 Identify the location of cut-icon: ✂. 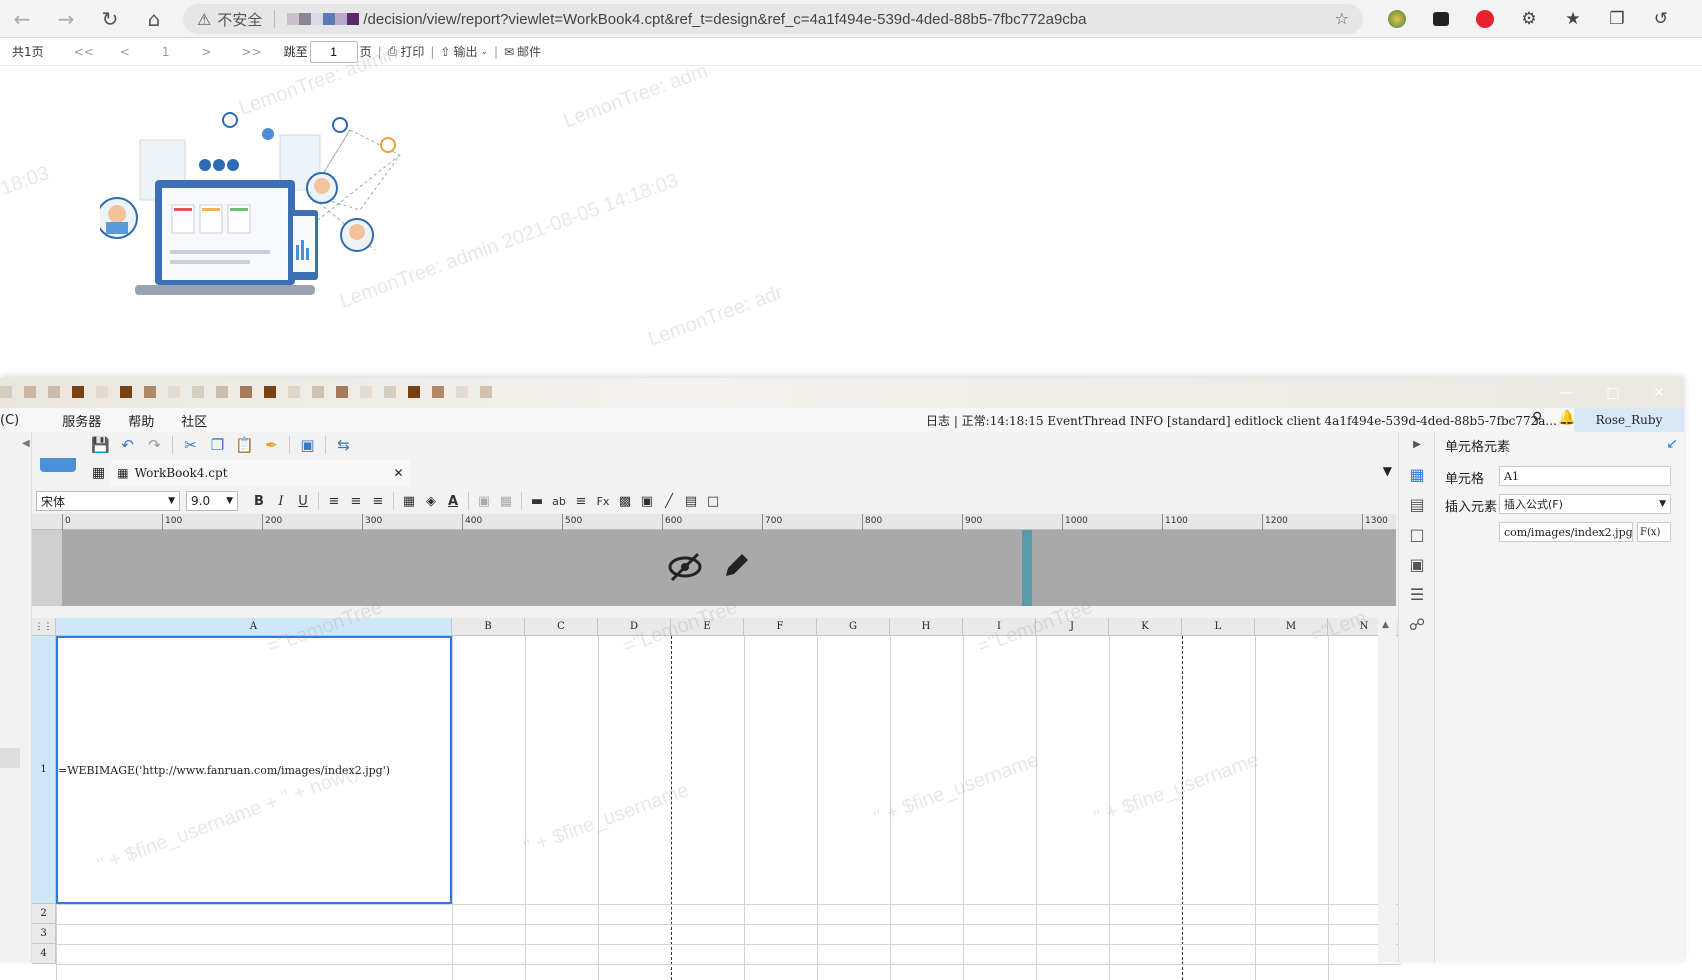
(190, 445).